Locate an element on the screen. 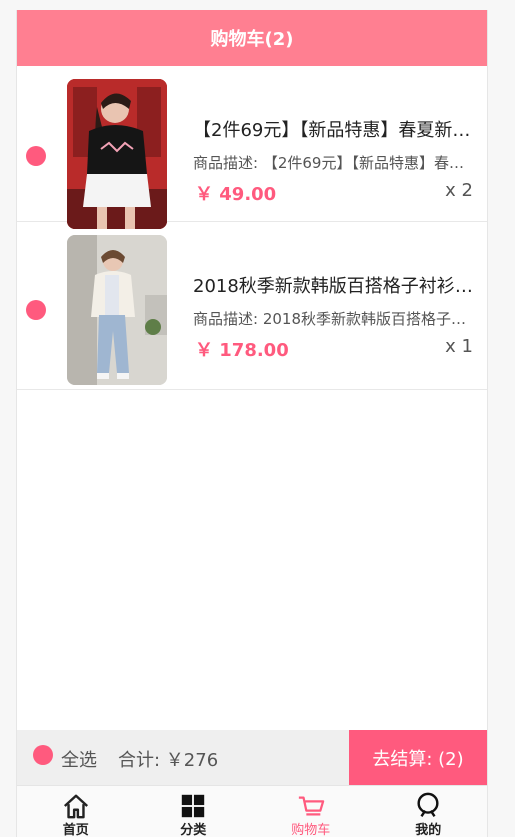 The height and width of the screenshot is (837, 515). select-all-radio is located at coordinates (43, 755).